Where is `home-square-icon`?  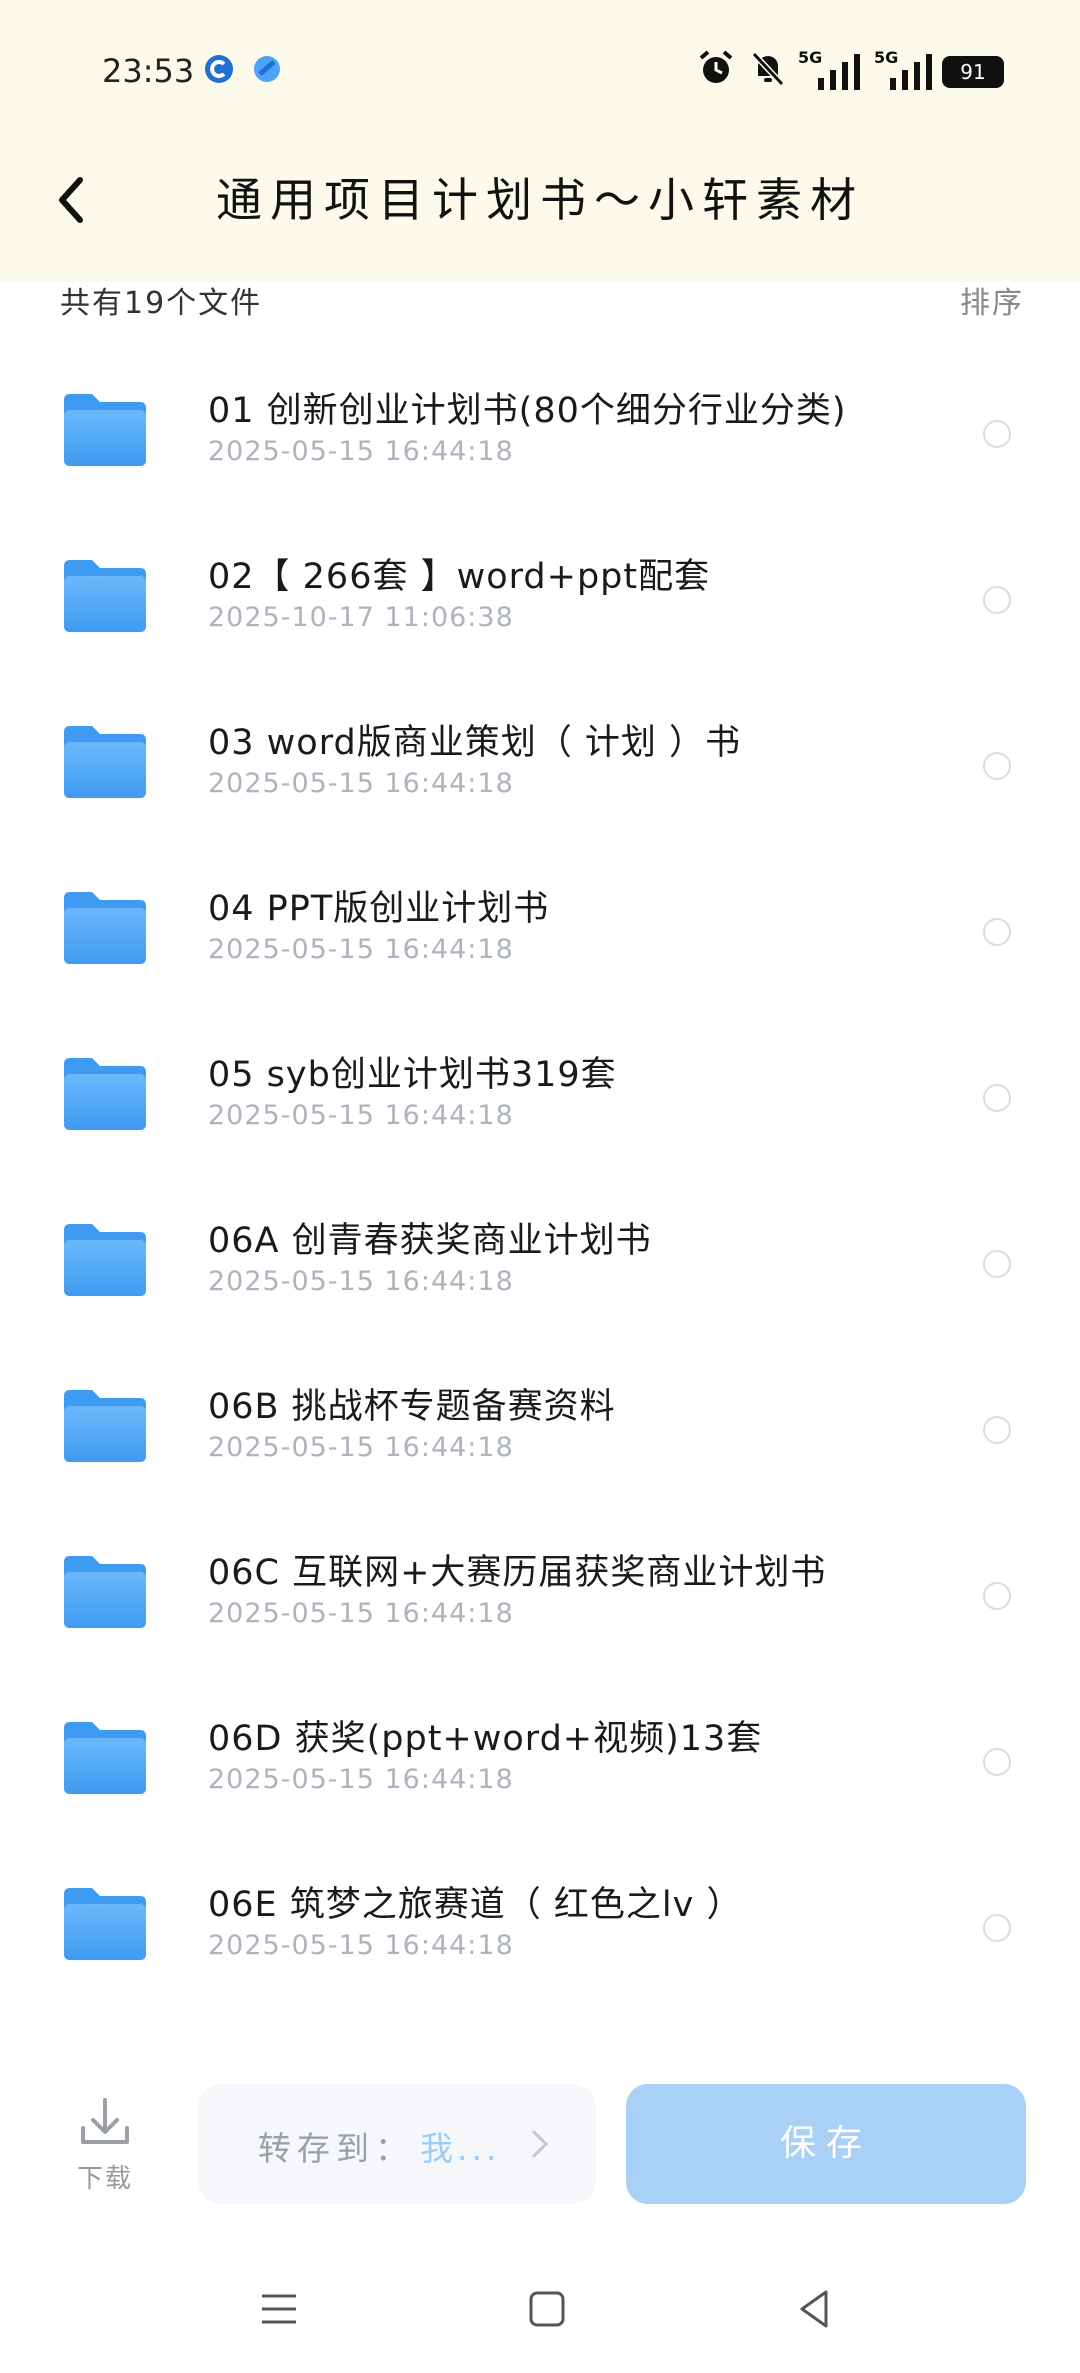 home-square-icon is located at coordinates (547, 2309).